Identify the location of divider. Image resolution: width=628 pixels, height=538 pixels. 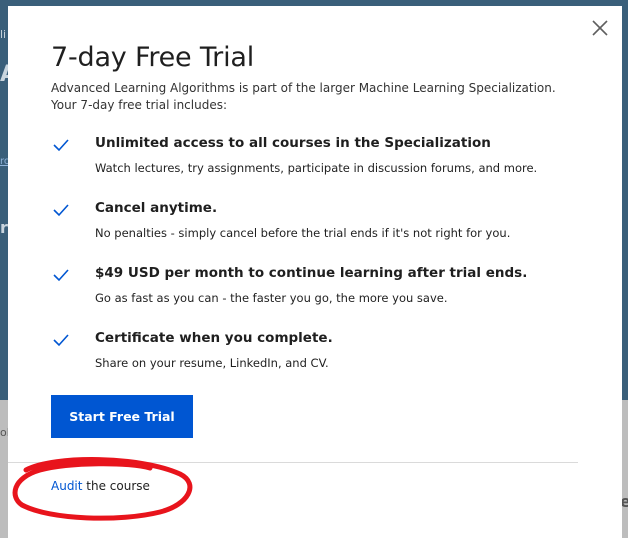
(293, 462).